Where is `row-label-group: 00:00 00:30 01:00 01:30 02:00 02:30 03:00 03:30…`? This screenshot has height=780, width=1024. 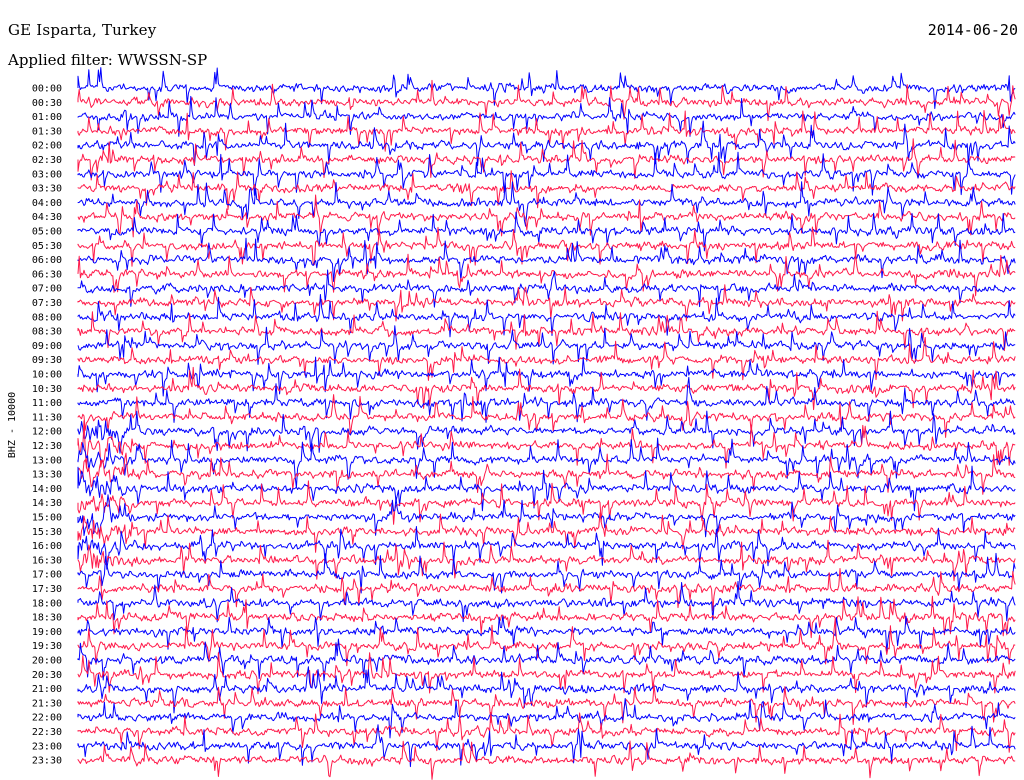
row-label-group: 00:00 00:30 01:00 01:30 02:00 02:30 03:00 03:30… is located at coordinates (47, 425).